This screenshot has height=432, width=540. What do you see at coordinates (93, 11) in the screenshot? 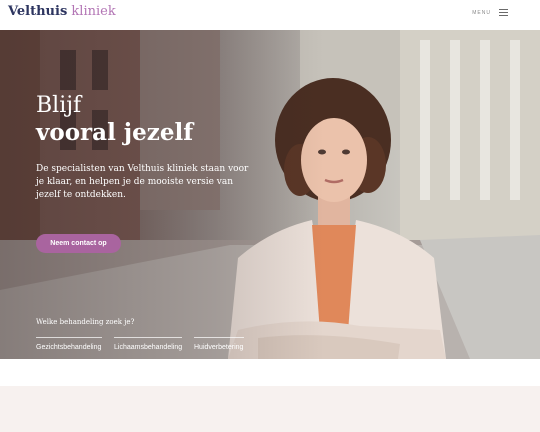
I see `logo-sub: kliniek` at bounding box center [93, 11].